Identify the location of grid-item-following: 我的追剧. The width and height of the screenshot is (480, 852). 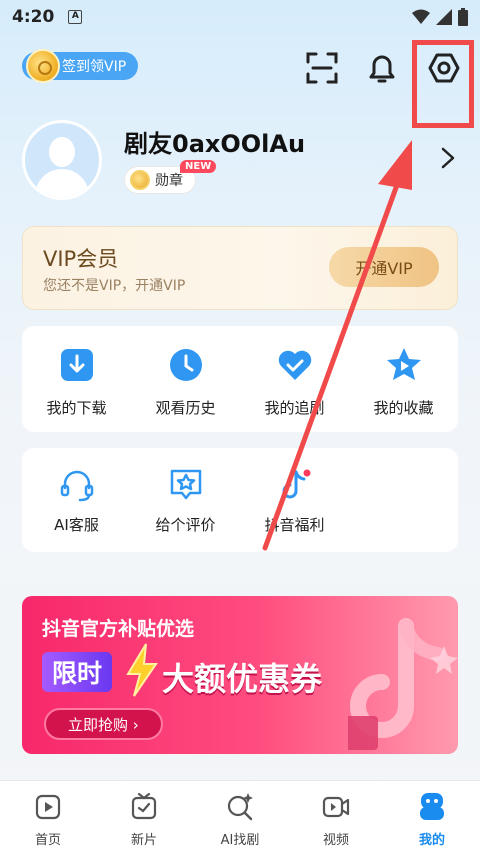
(294, 379).